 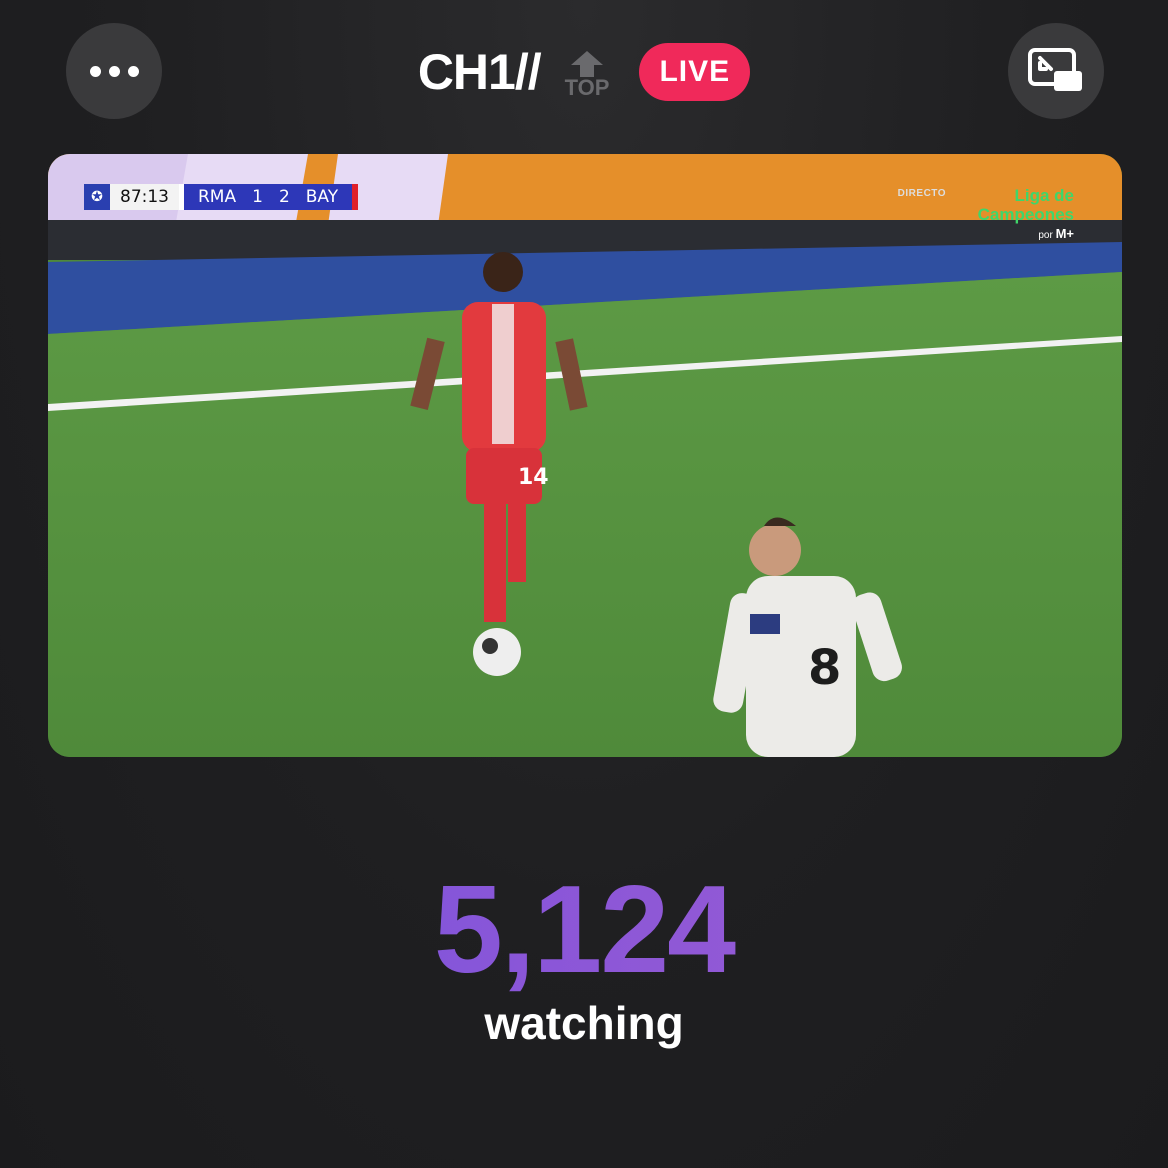 I want to click on broadcaster-watermark: DIRECTO Liga de Campeones por M+, so click(x=986, y=213).